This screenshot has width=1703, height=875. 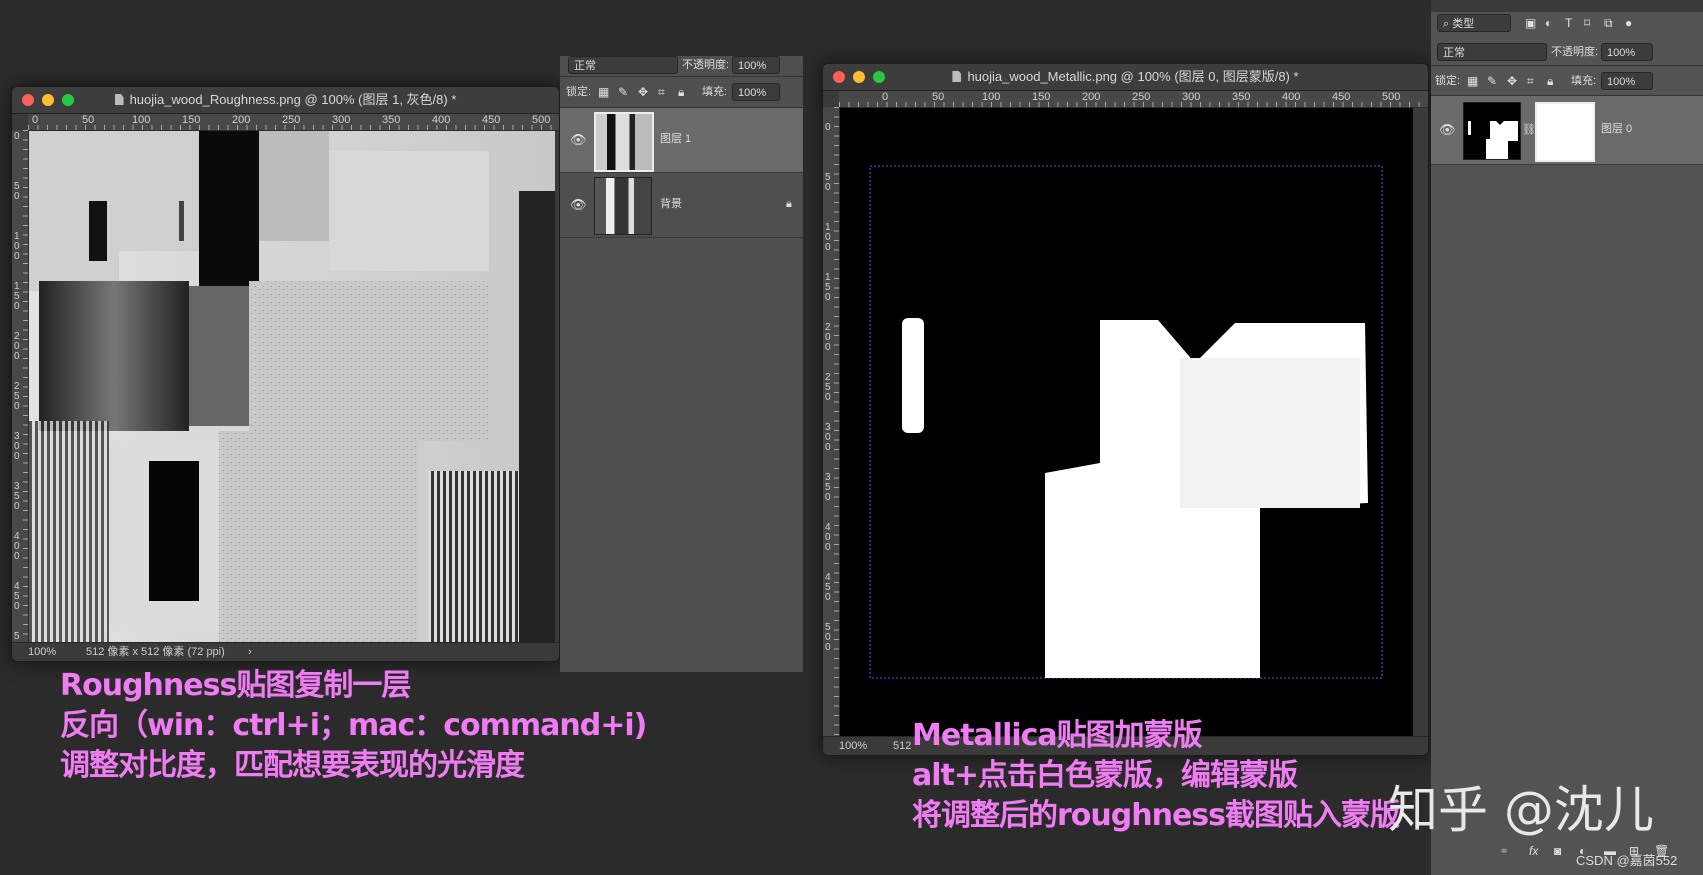 I want to click on opacity-label: 不透明度:, so click(x=706, y=65).